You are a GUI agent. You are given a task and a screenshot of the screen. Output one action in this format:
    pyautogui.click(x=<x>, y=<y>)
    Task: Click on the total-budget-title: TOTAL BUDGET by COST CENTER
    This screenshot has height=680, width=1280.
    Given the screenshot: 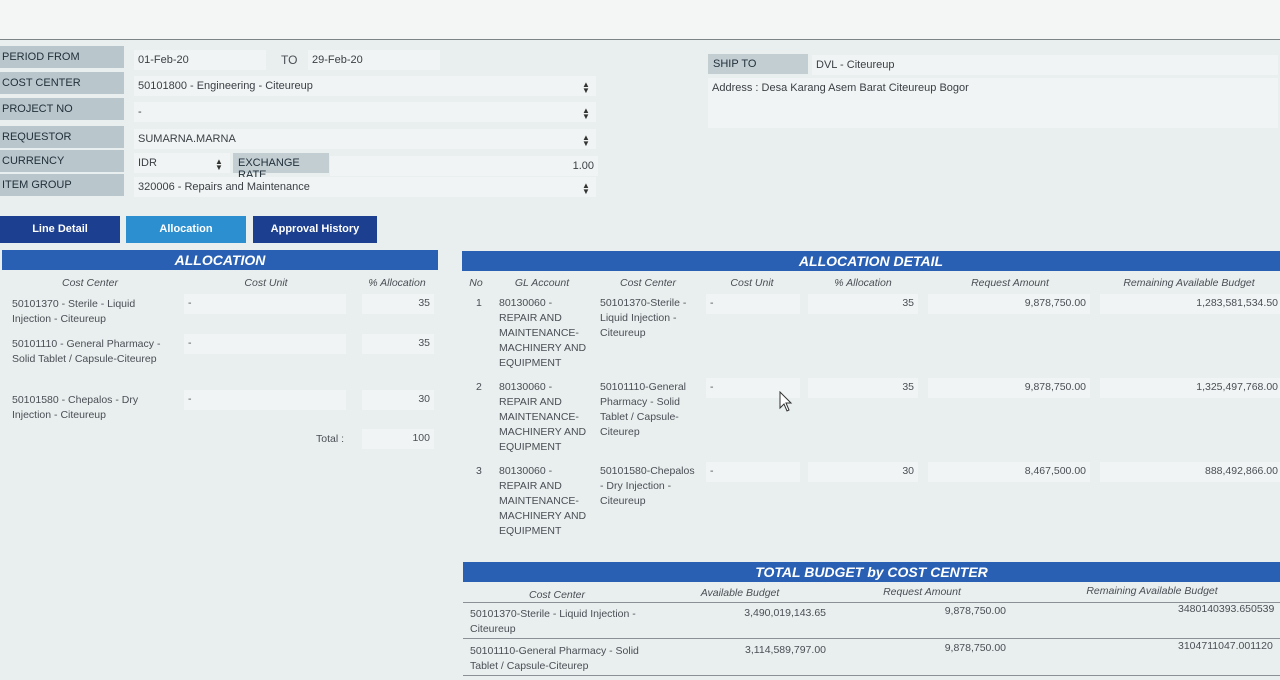 What is the action you would take?
    pyautogui.click(x=871, y=572)
    